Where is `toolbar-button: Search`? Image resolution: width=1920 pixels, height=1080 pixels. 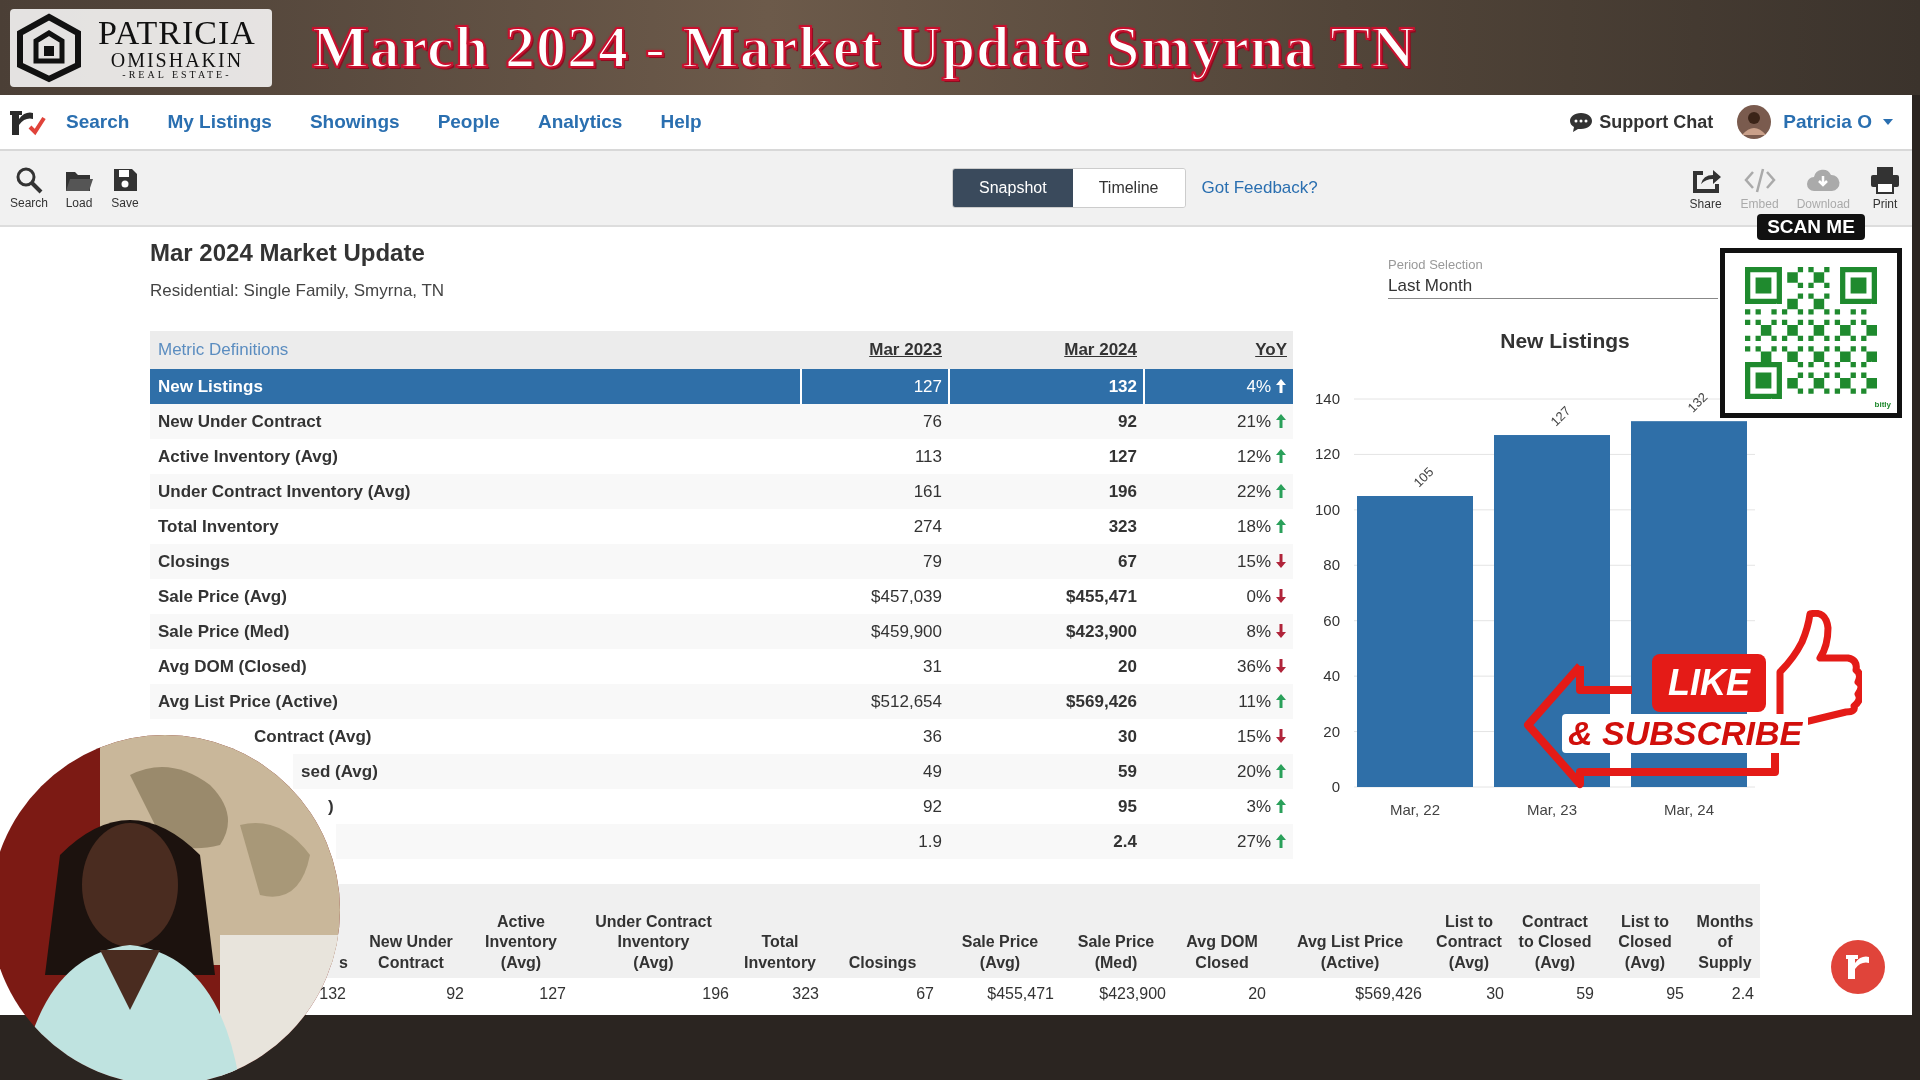 toolbar-button: Search is located at coordinates (29, 188).